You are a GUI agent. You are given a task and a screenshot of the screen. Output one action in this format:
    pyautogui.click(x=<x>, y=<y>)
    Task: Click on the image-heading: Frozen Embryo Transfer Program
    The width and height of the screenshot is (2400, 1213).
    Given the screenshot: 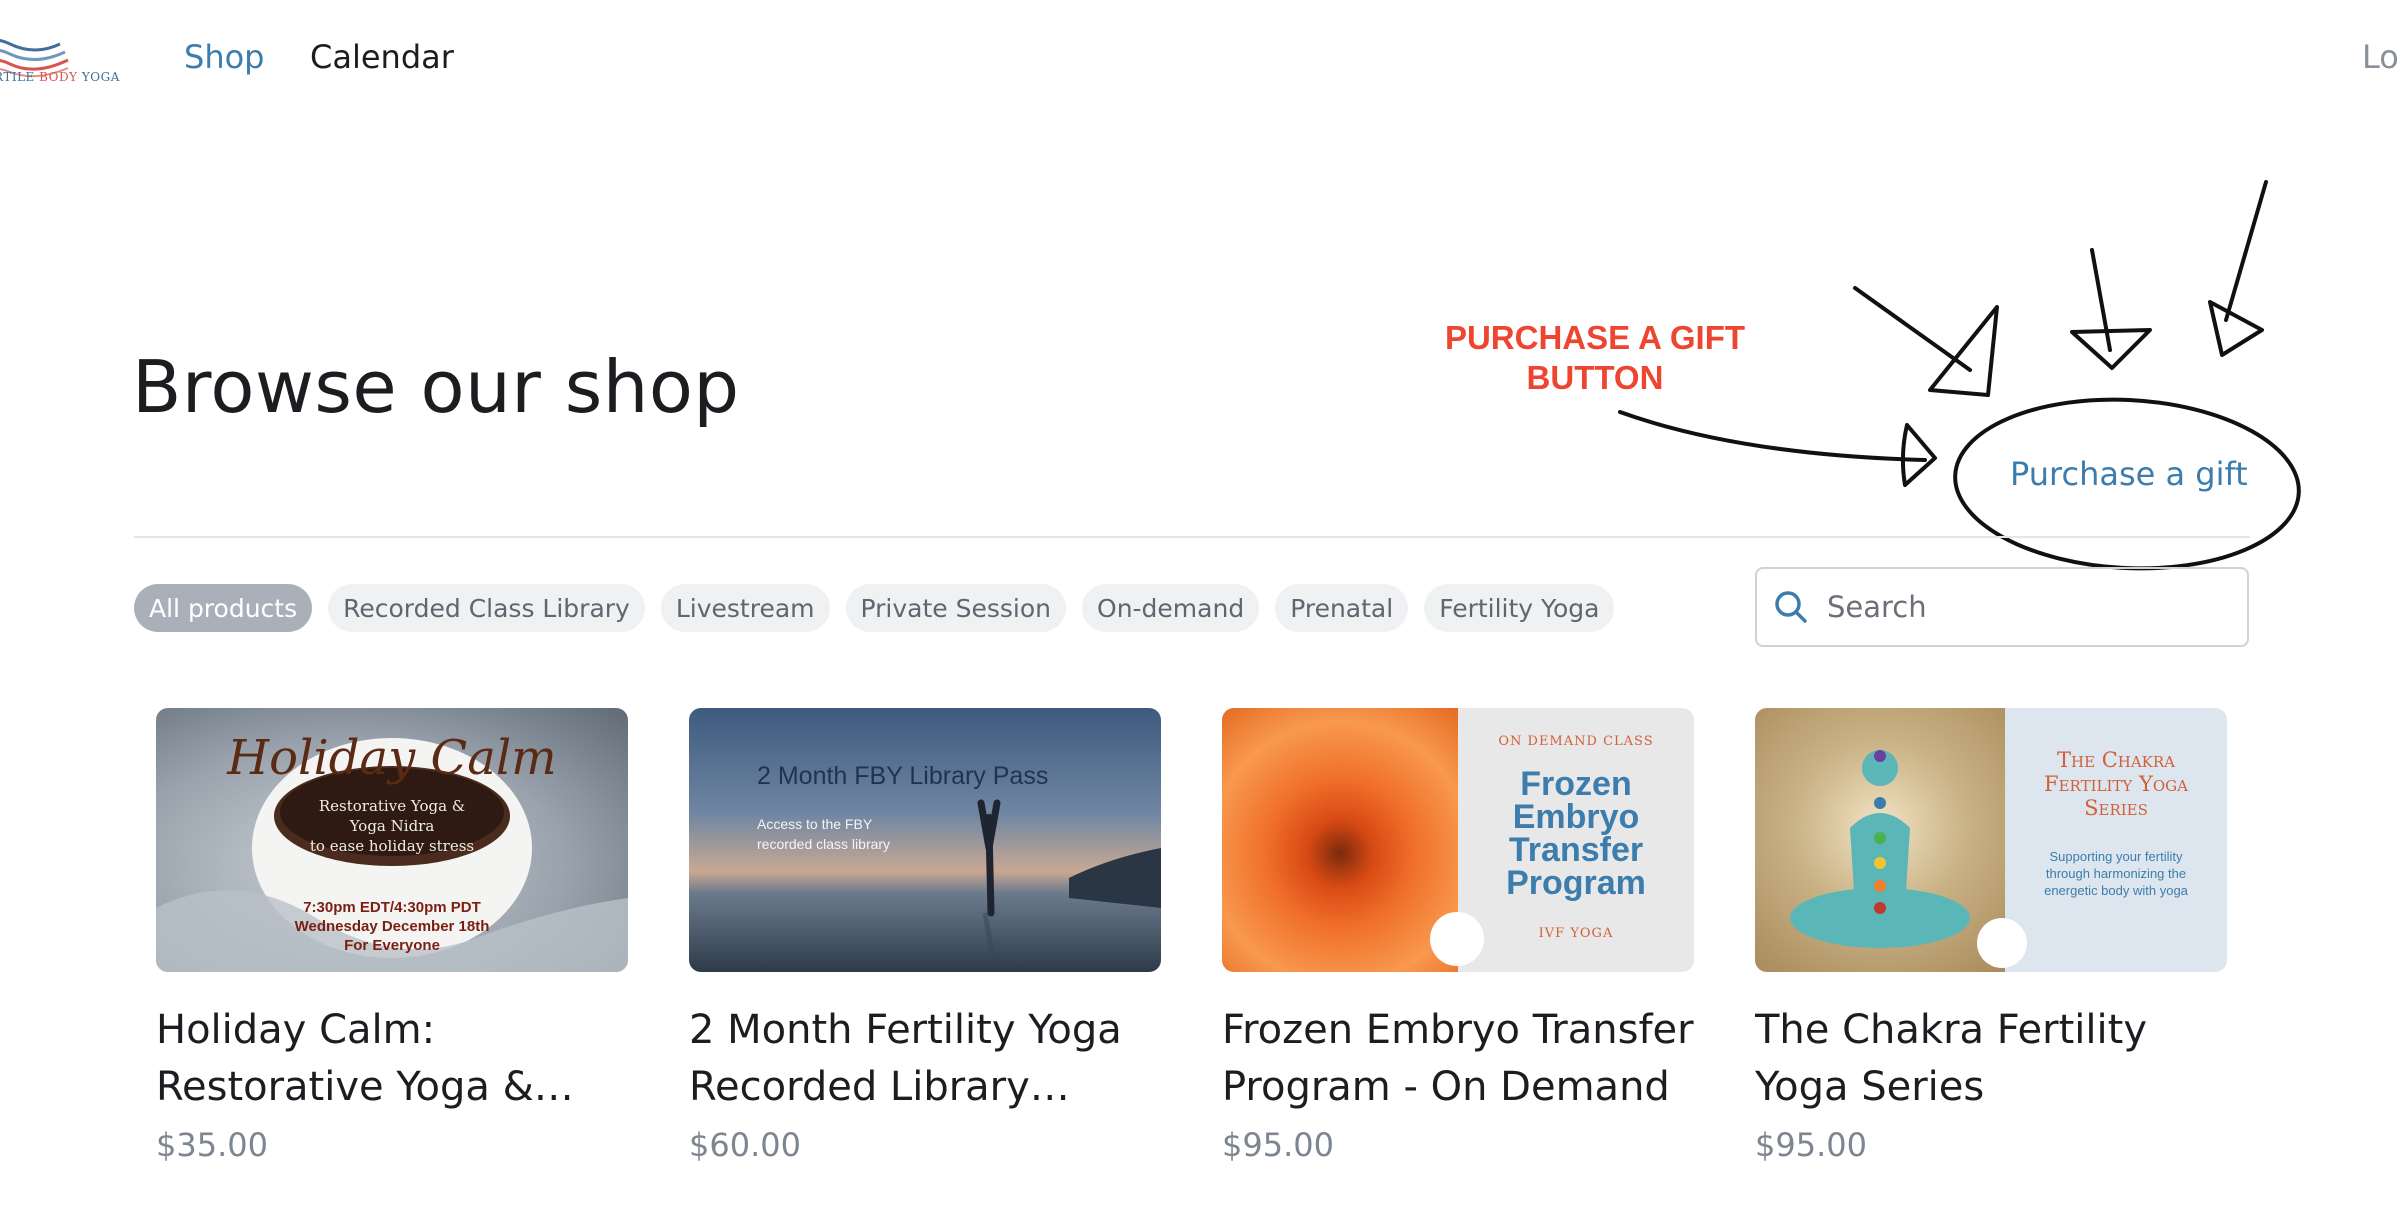 What is the action you would take?
    pyautogui.click(x=1576, y=833)
    